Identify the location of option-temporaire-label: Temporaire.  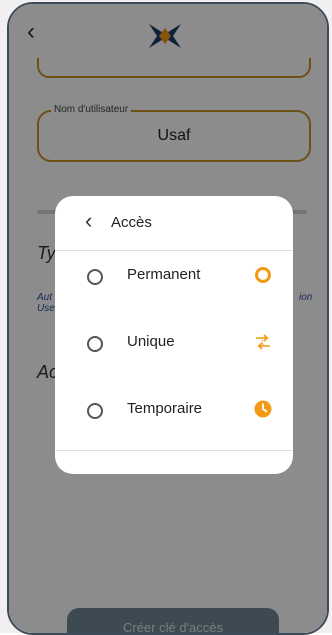
(165, 408).